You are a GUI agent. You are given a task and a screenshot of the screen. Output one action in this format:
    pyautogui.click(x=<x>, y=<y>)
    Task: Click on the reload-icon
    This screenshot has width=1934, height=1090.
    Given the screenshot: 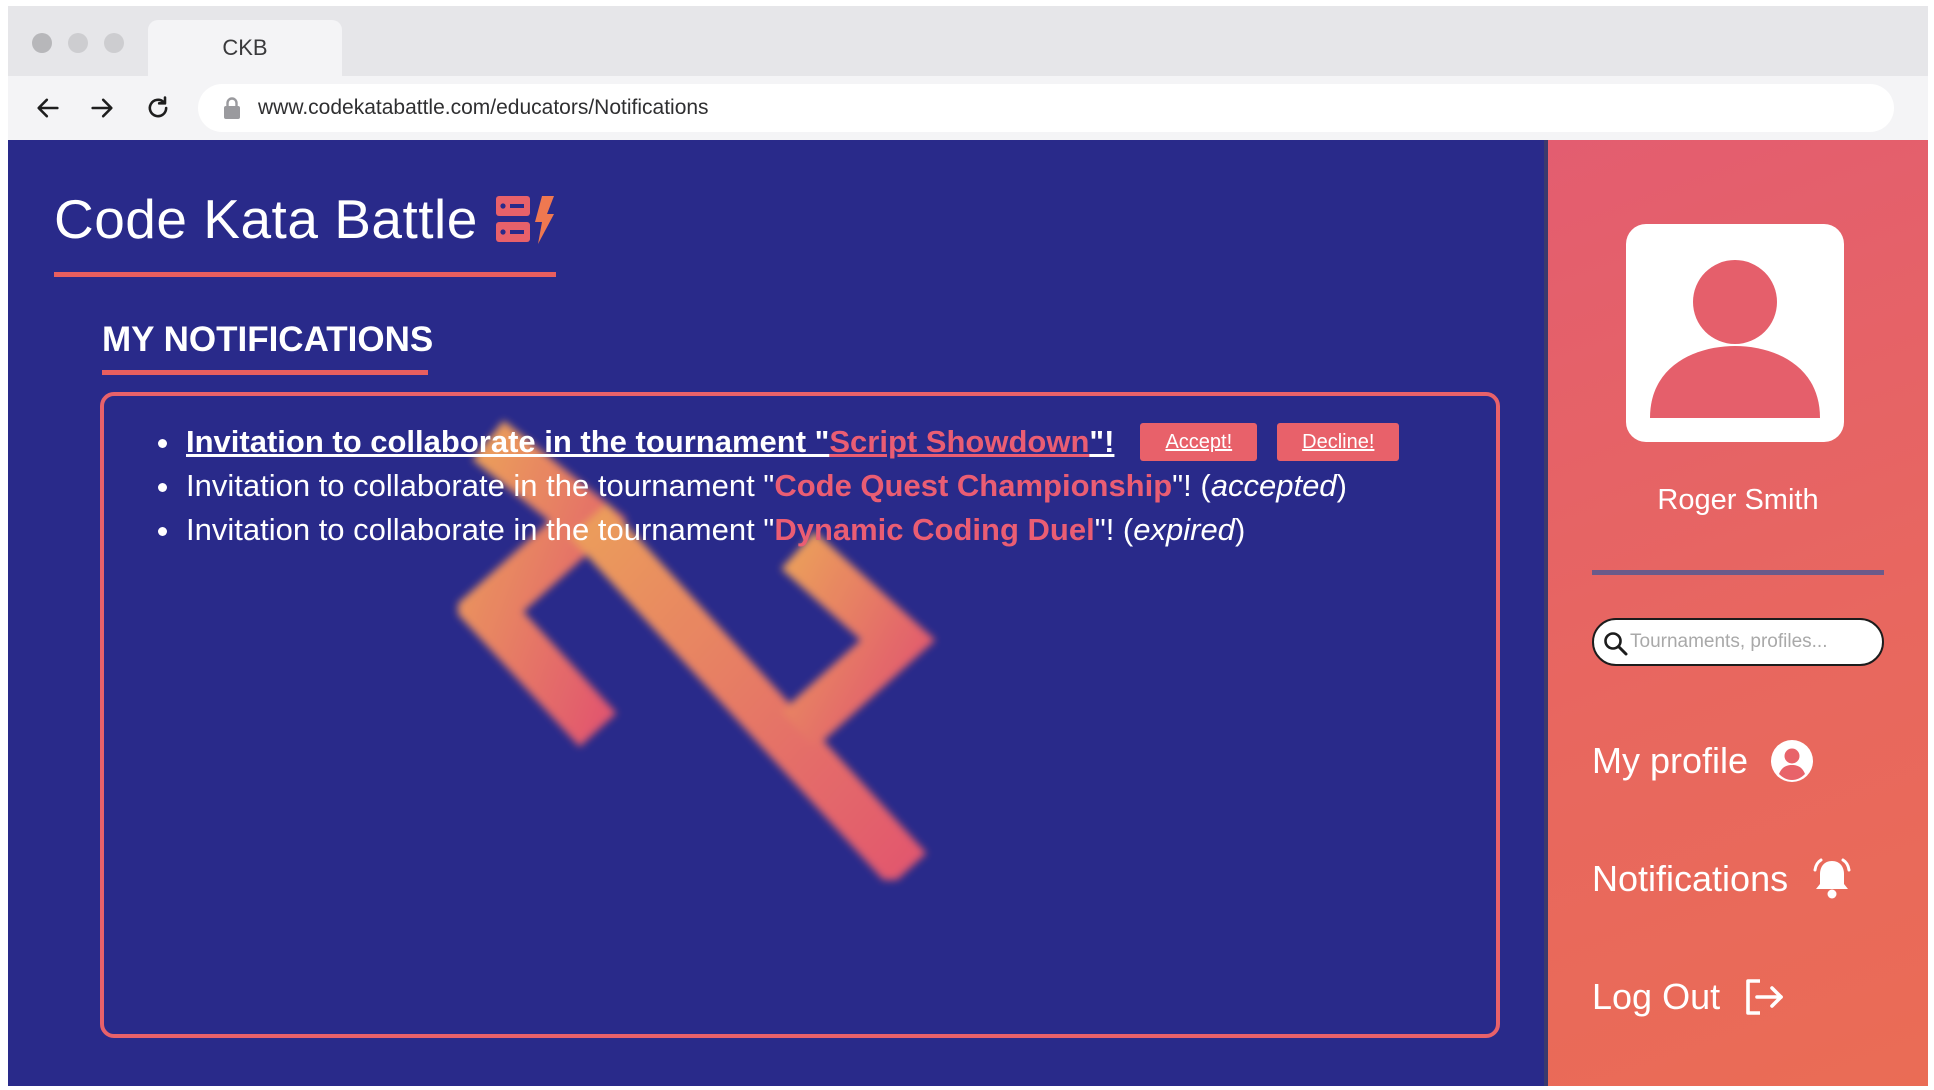 What is the action you would take?
    pyautogui.click(x=158, y=107)
    